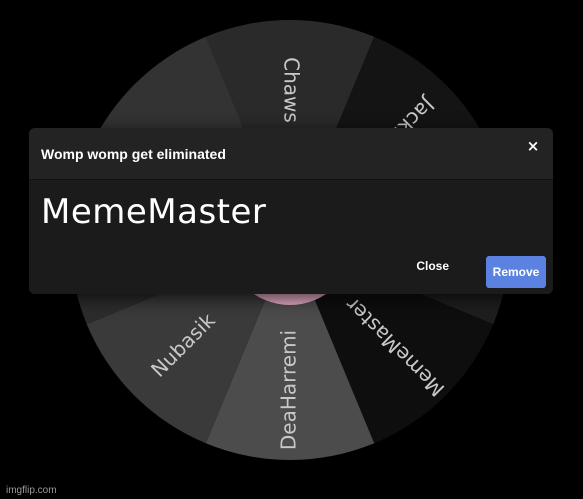 This screenshot has height=499, width=583. I want to click on watermark: imgflip.com, so click(31, 490).